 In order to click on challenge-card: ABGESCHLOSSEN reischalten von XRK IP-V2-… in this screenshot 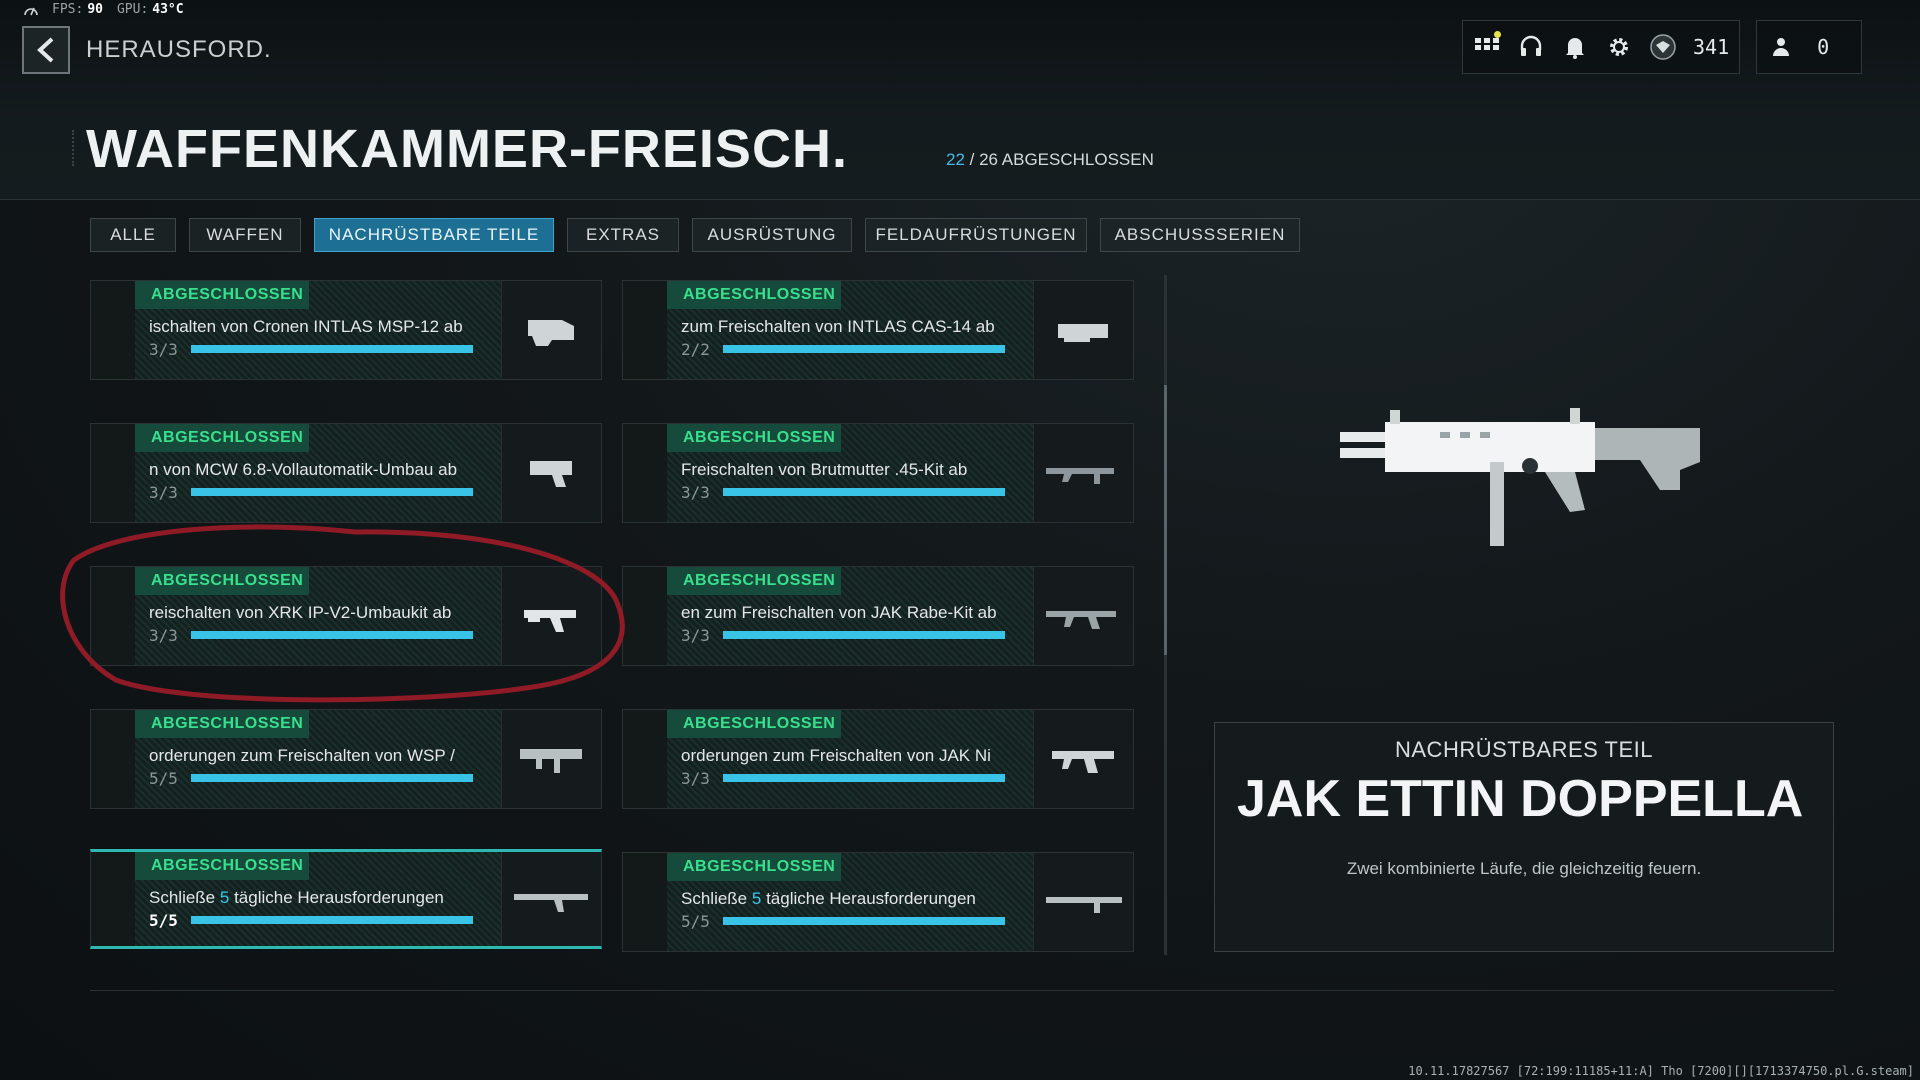, I will do `click(346, 616)`.